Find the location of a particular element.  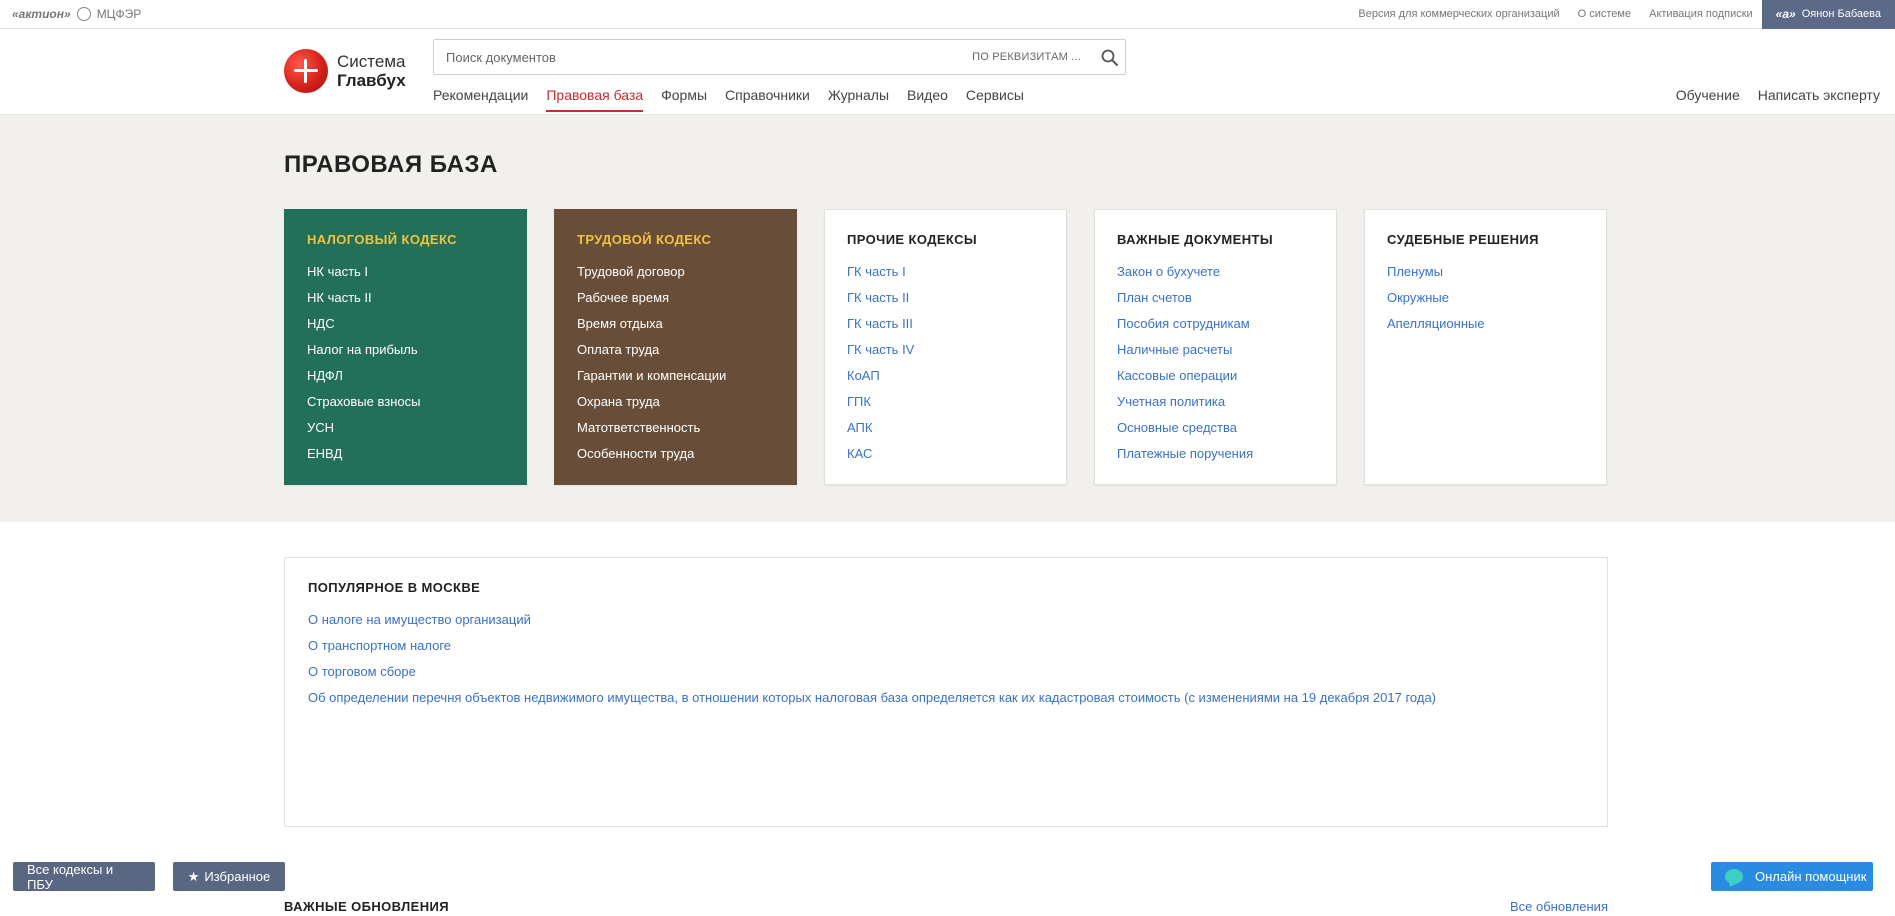

list-item: План счетов is located at coordinates (1215, 298).